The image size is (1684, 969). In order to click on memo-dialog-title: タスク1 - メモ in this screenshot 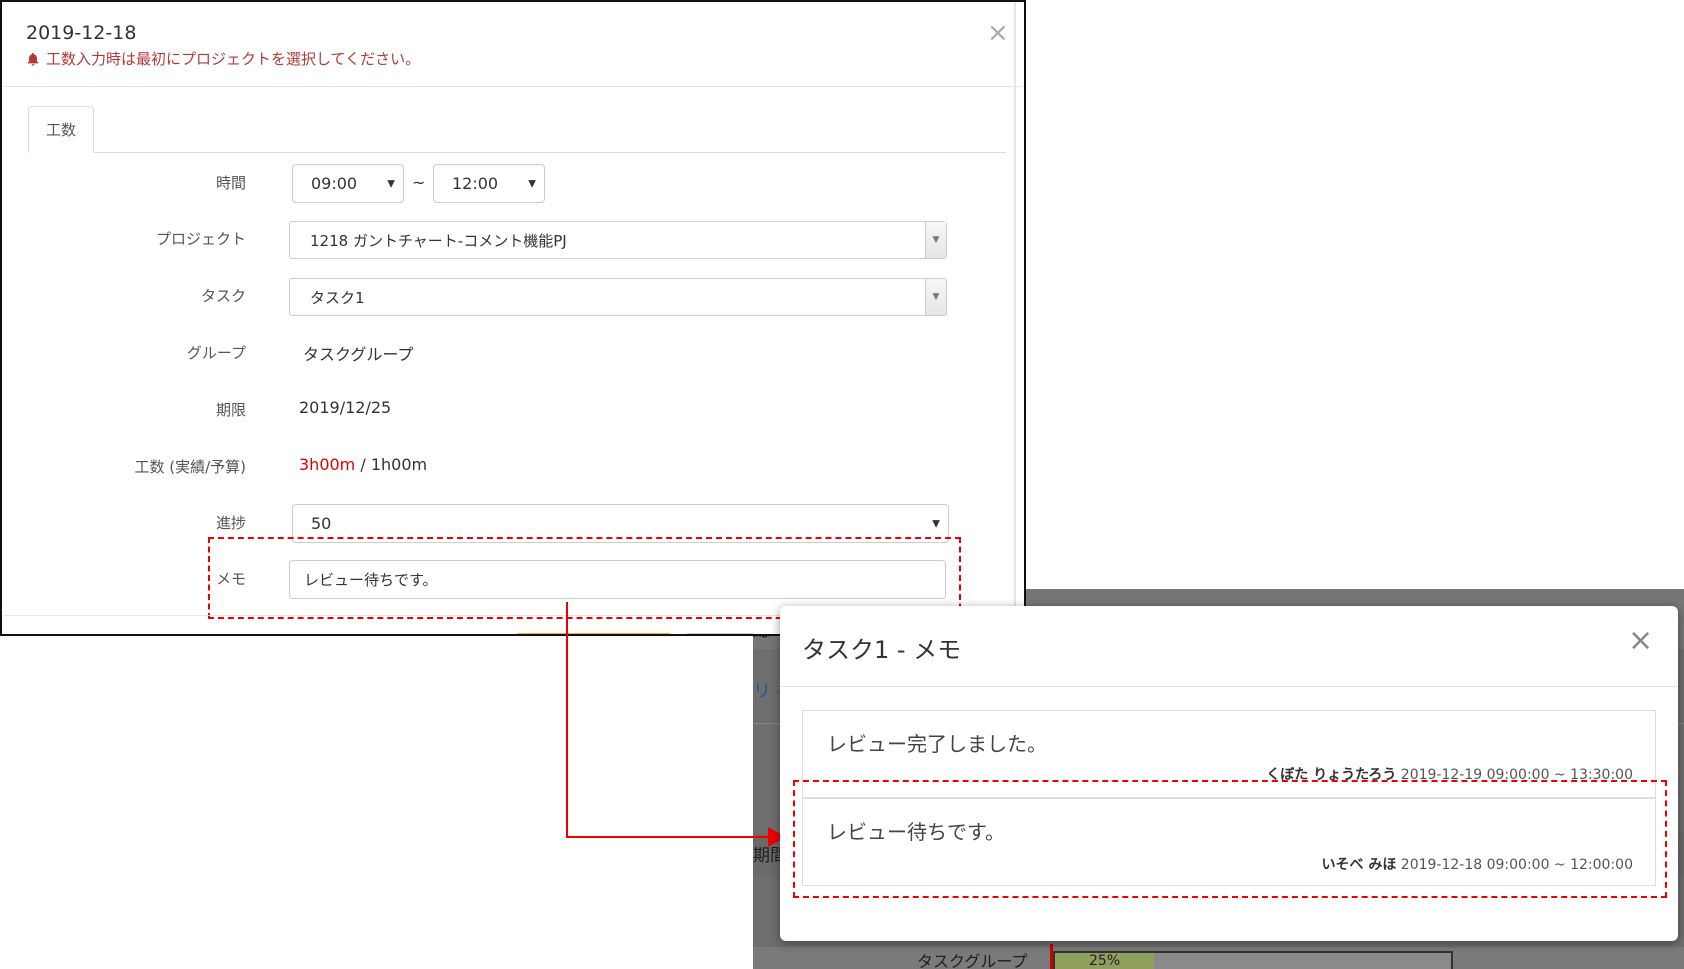, I will do `click(882, 650)`.